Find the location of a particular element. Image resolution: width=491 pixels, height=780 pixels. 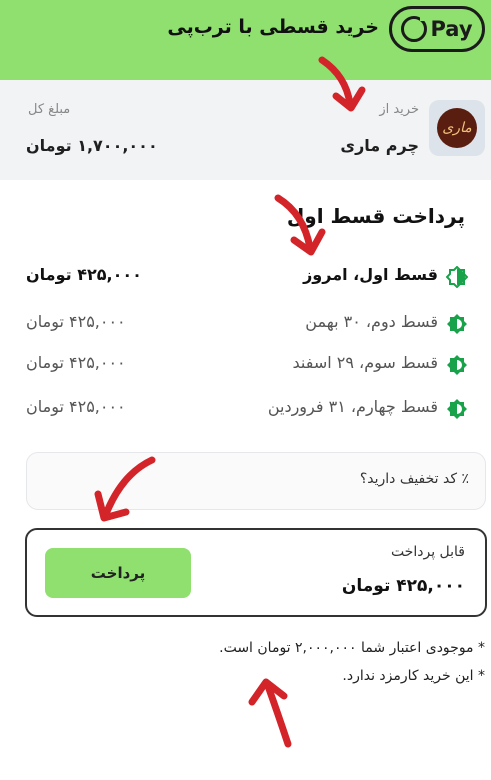

pay-logo-text: Pay is located at coordinates (451, 29).